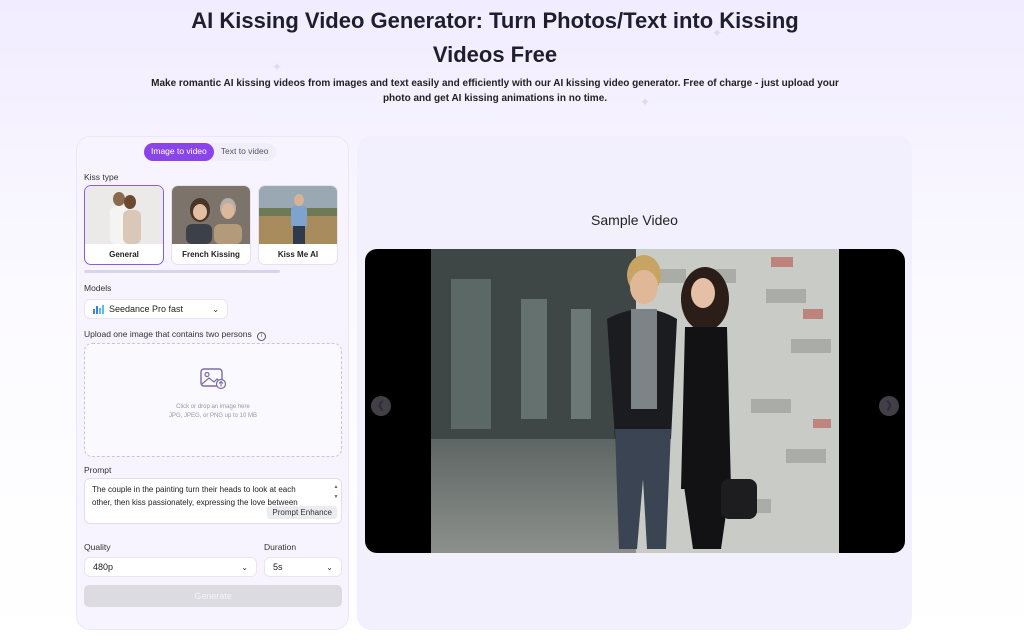 The height and width of the screenshot is (642, 1024). Describe the element at coordinates (634, 220) in the screenshot. I see `sample-video-title: Sample Video` at that location.